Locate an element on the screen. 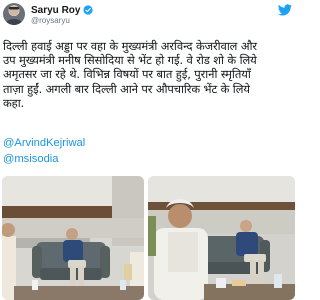 The width and height of the screenshot is (320, 300). avatar is located at coordinates (14, 14).